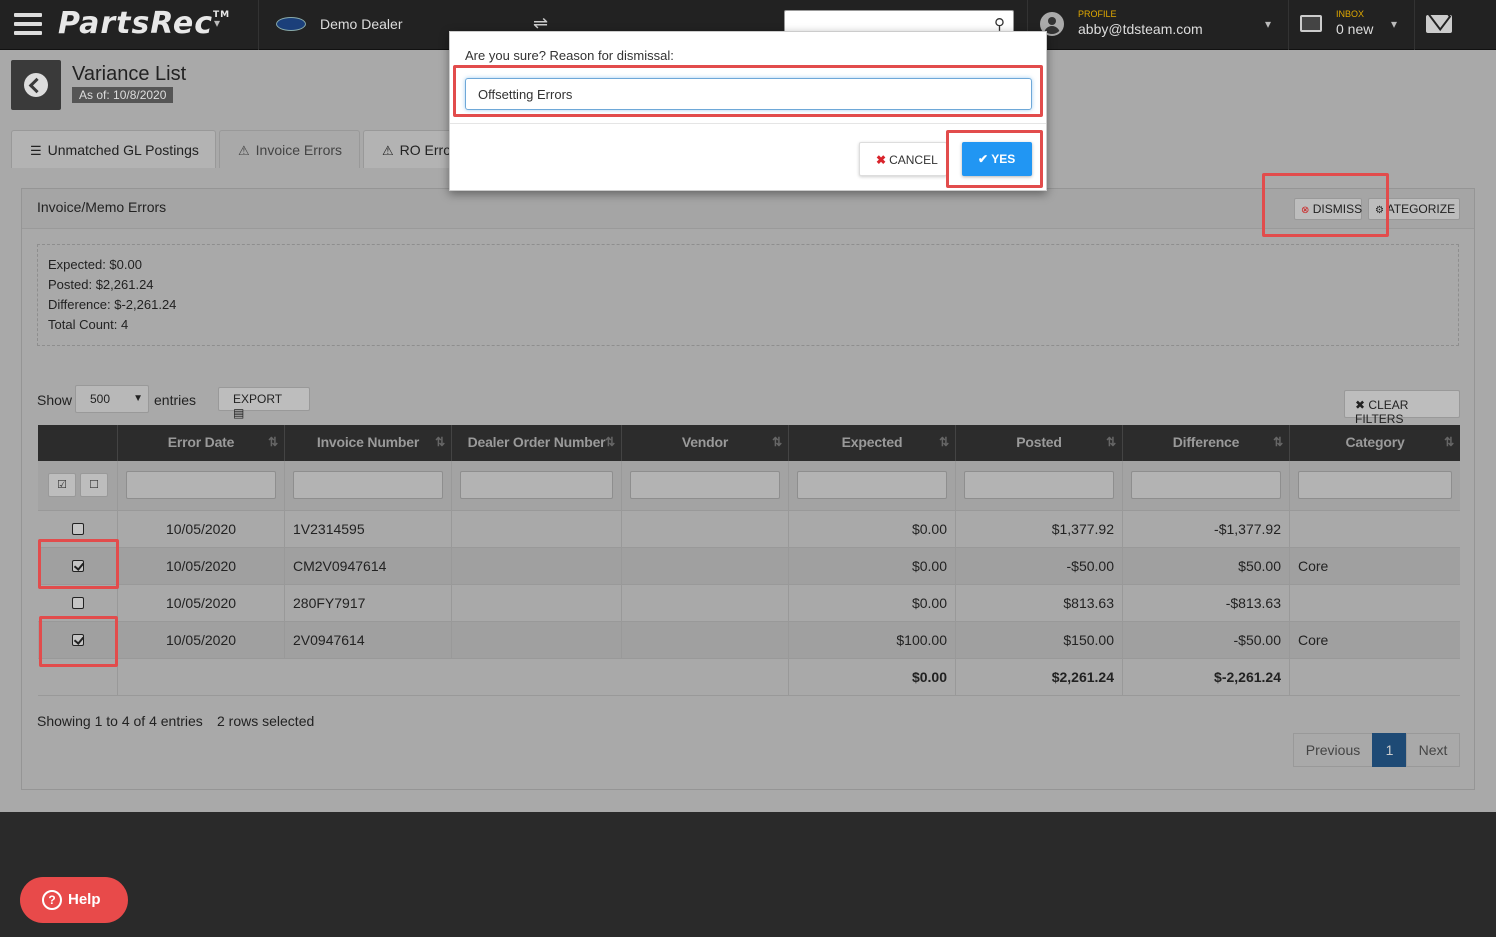 The width and height of the screenshot is (1496, 937). What do you see at coordinates (408, 149) in the screenshot?
I see `tab-ro-errors: ⚠ RO Erro` at bounding box center [408, 149].